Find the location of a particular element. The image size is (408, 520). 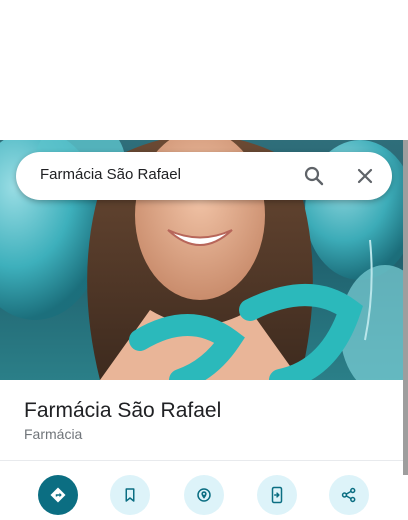

close-icon is located at coordinates (365, 176).